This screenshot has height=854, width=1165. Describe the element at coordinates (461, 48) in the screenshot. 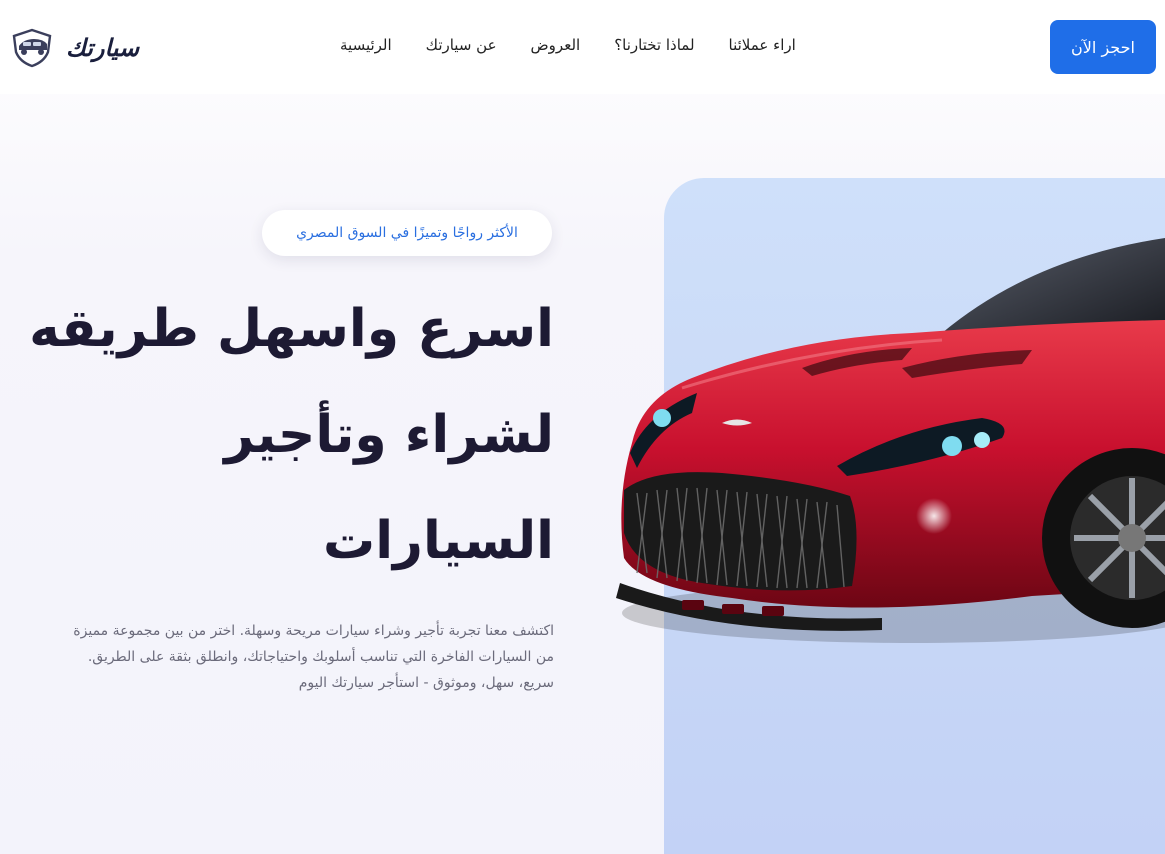

I see `nav-about: عن سيارتك` at that location.